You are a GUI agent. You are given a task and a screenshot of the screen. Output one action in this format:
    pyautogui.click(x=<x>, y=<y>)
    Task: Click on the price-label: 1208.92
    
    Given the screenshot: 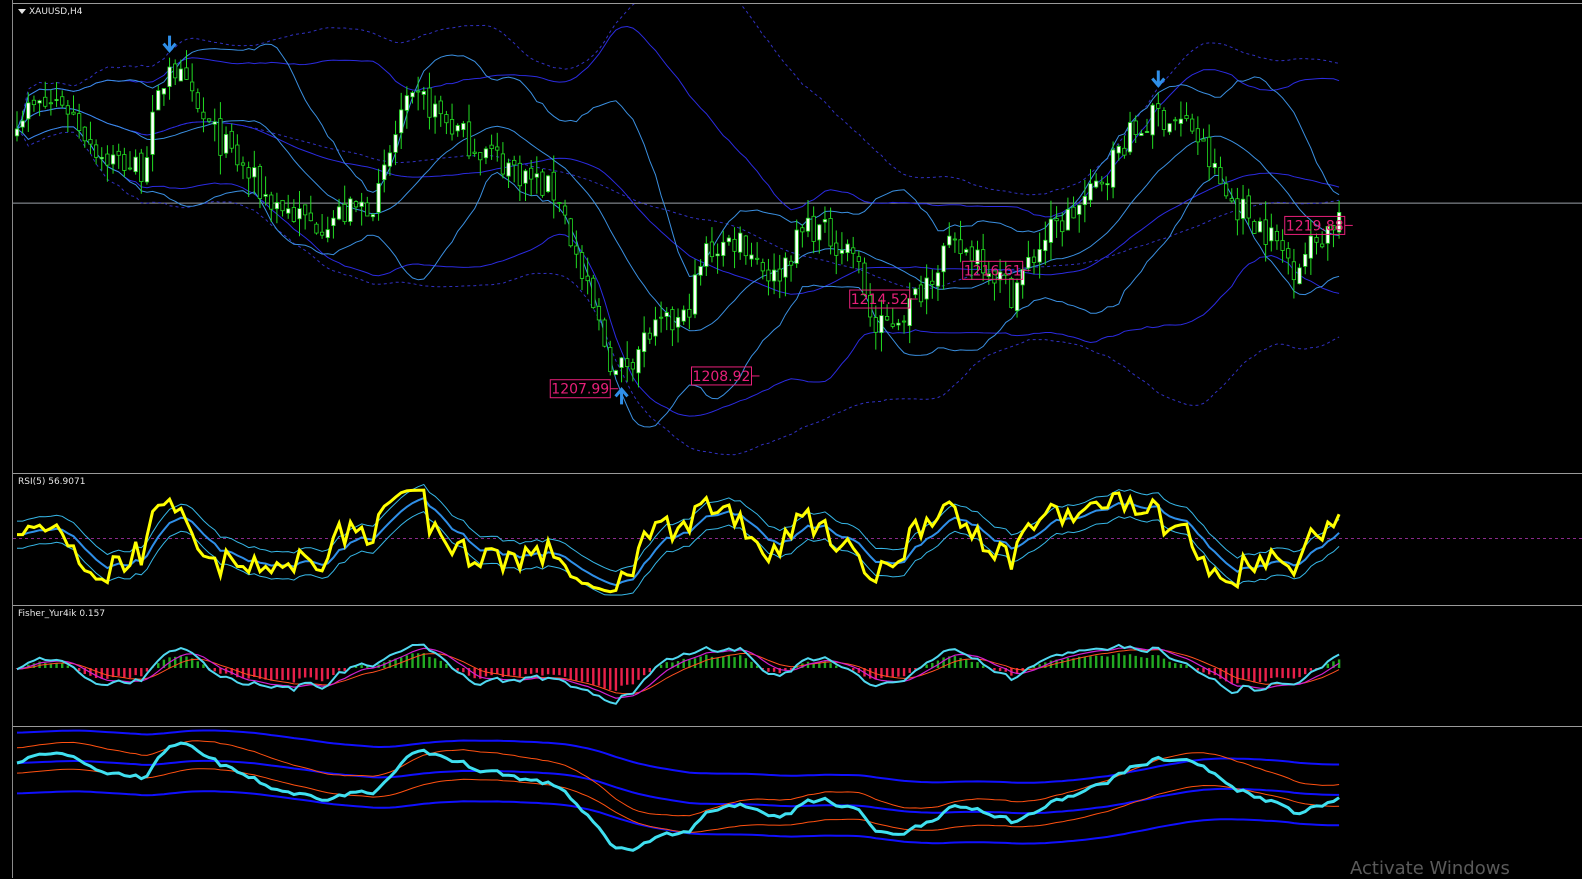 What is the action you would take?
    pyautogui.click(x=726, y=376)
    